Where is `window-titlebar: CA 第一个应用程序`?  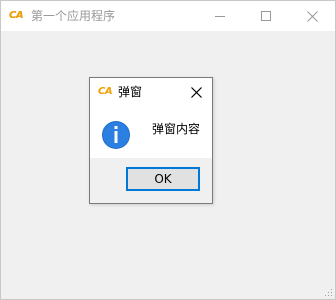
window-titlebar: CA 第一个应用程序 is located at coordinates (168, 16).